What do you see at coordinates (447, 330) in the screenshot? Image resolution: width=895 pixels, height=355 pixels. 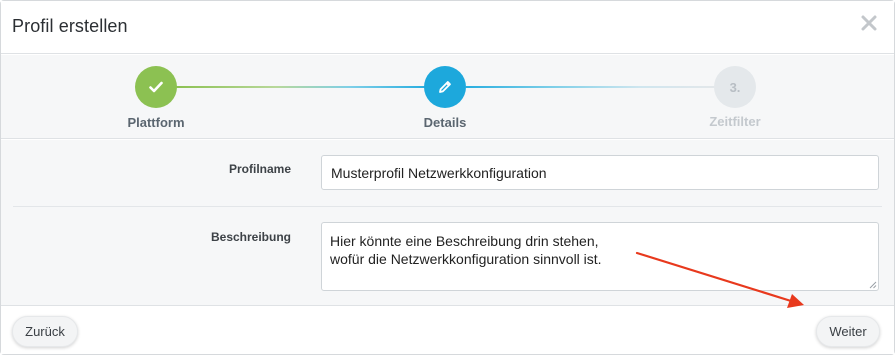 I see `dialog-footer: Zurück Weiter` at bounding box center [447, 330].